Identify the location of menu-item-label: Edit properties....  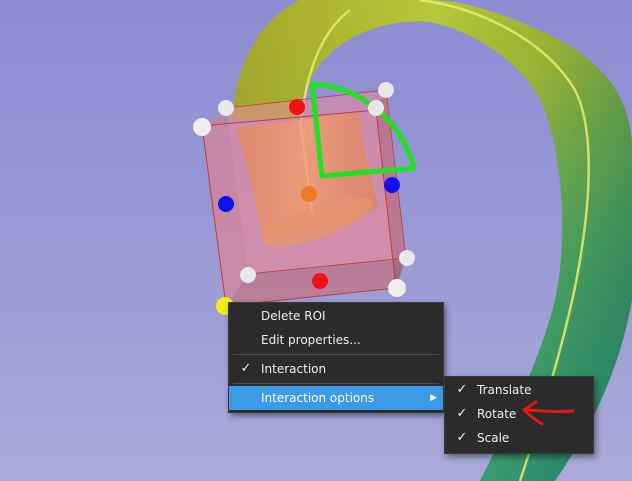
(311, 340).